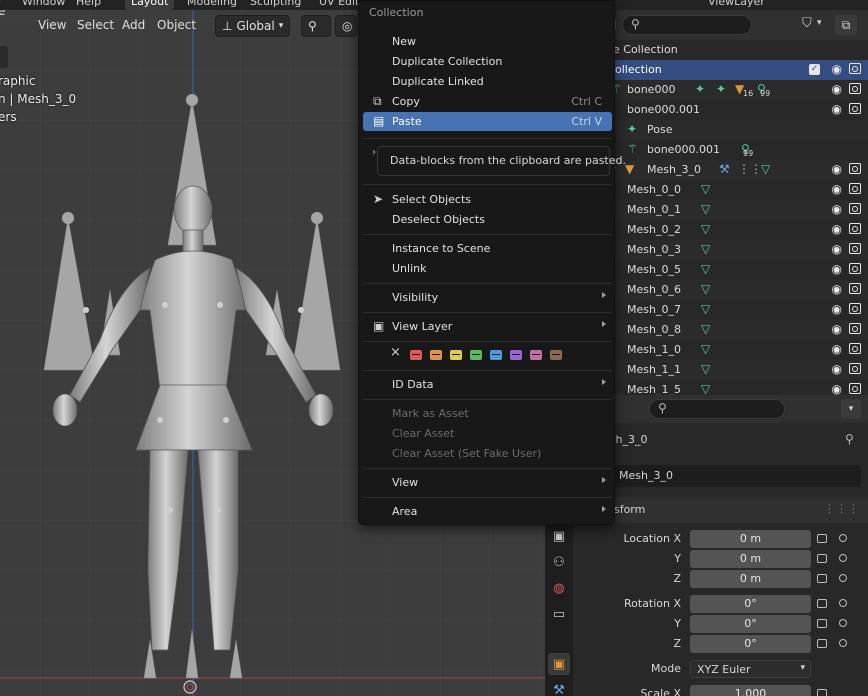 The height and width of the screenshot is (696, 868). I want to click on menu-item-clear-asset-fake-user: Clear Asset (Set Fake User), so click(487, 453).